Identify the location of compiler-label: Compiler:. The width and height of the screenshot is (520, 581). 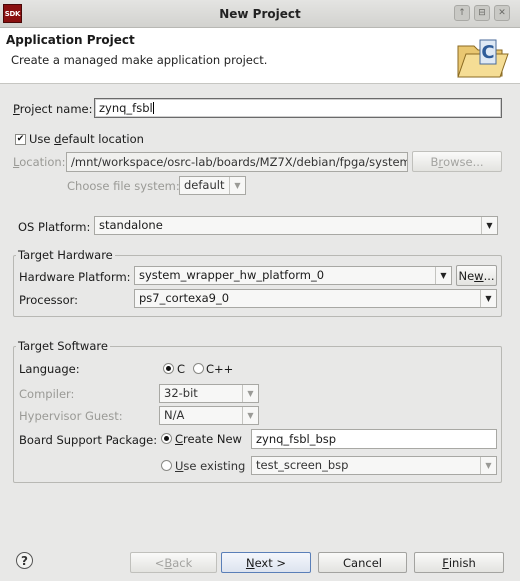
(47, 394).